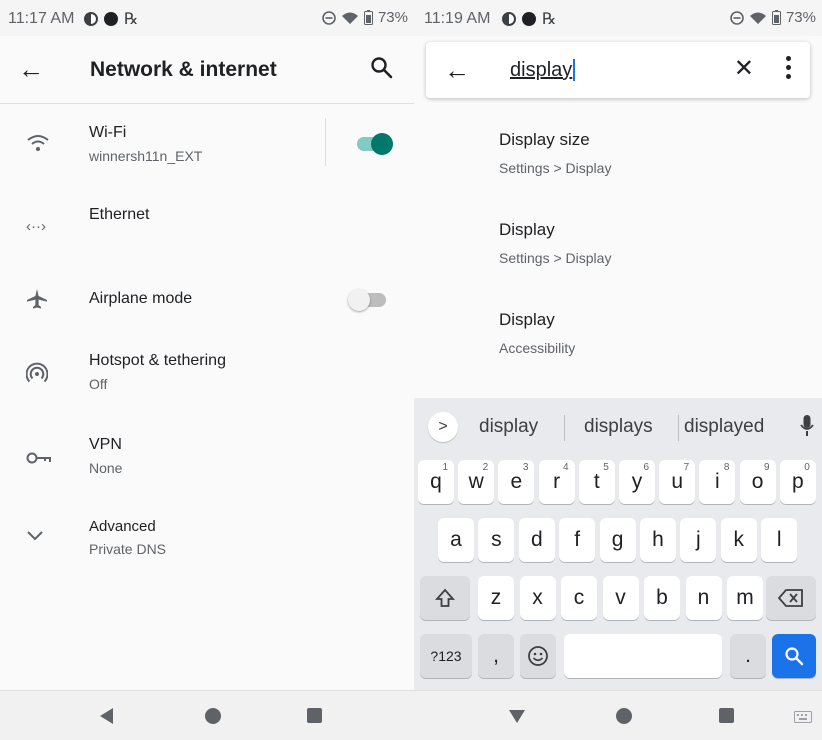 The image size is (822, 740). Describe the element at coordinates (797, 482) in the screenshot. I see `letter-key: p0` at that location.